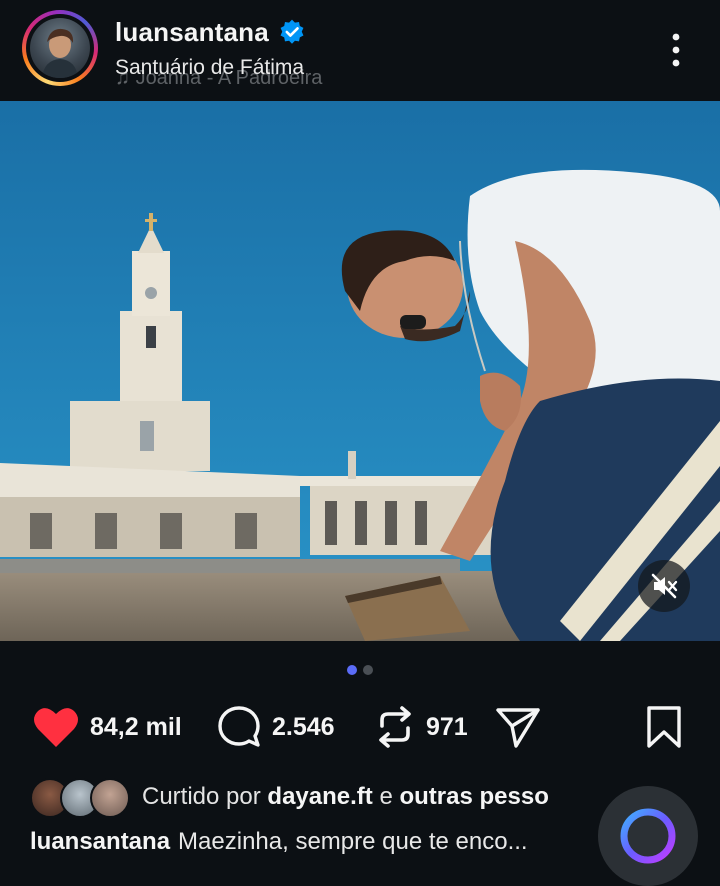 The width and height of the screenshot is (720, 886). I want to click on comment-icon, so click(239, 726).